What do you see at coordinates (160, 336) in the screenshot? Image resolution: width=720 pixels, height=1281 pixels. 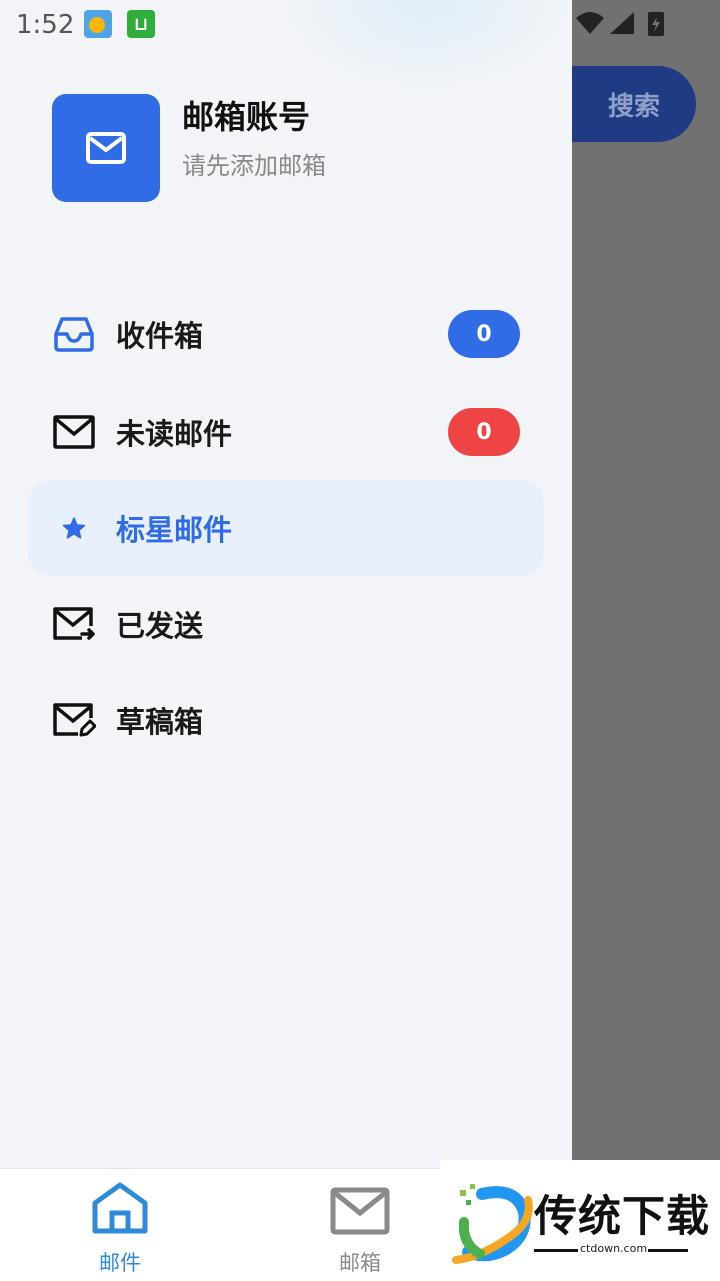 I see `nav-item-label: 收件箱` at bounding box center [160, 336].